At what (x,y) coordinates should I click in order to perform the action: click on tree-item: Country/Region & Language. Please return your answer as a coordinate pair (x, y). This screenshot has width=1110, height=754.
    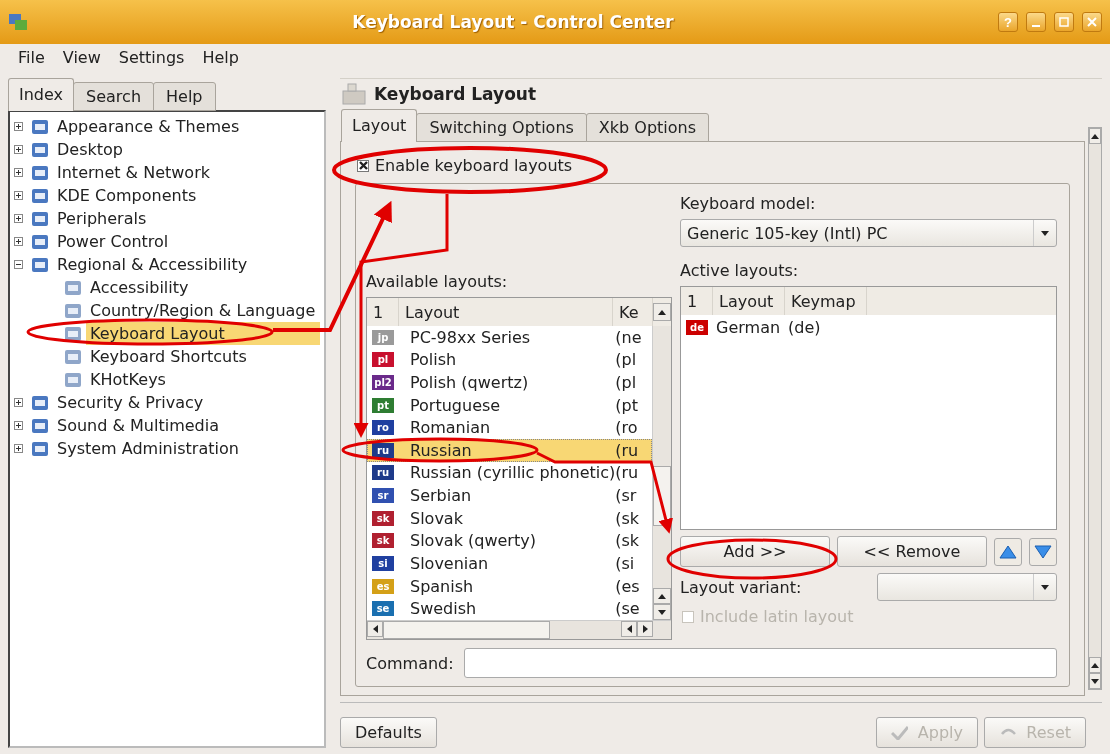
    Looking at the image, I should click on (203, 310).